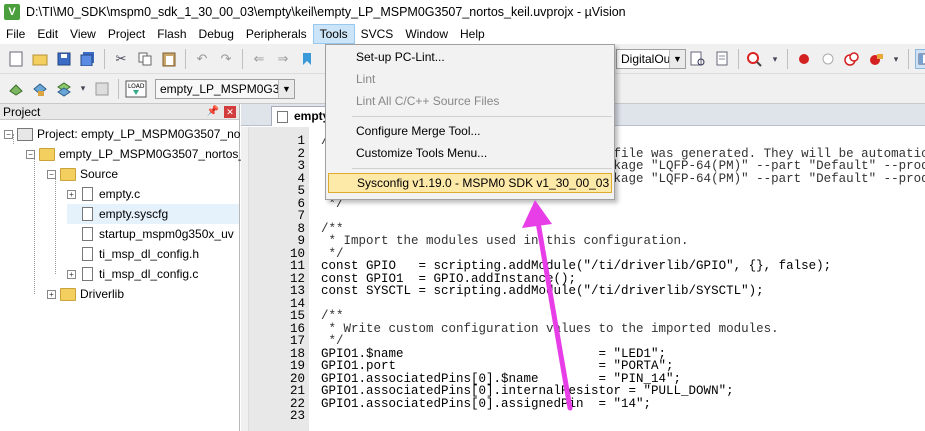 The image size is (925, 431). I want to click on code-line: GPIO1.port = "PORTA";, so click(497, 366).